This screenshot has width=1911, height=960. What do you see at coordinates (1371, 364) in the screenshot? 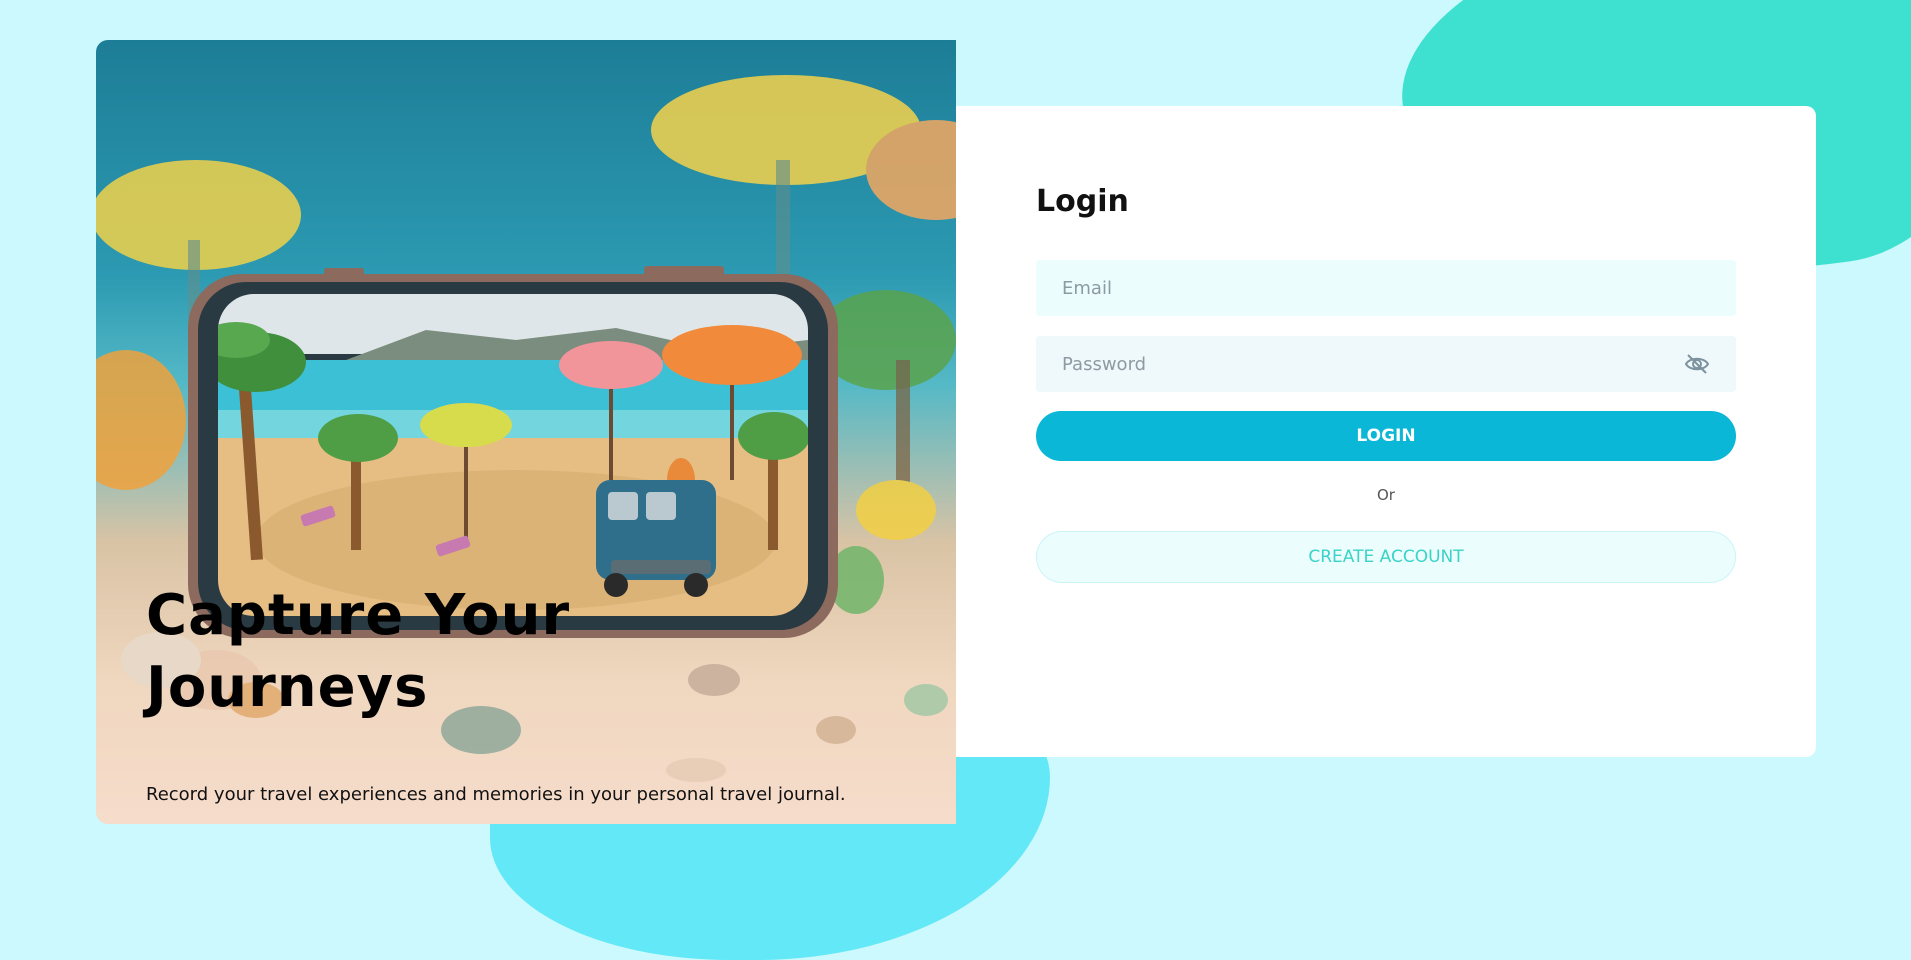
I see `password-input` at bounding box center [1371, 364].